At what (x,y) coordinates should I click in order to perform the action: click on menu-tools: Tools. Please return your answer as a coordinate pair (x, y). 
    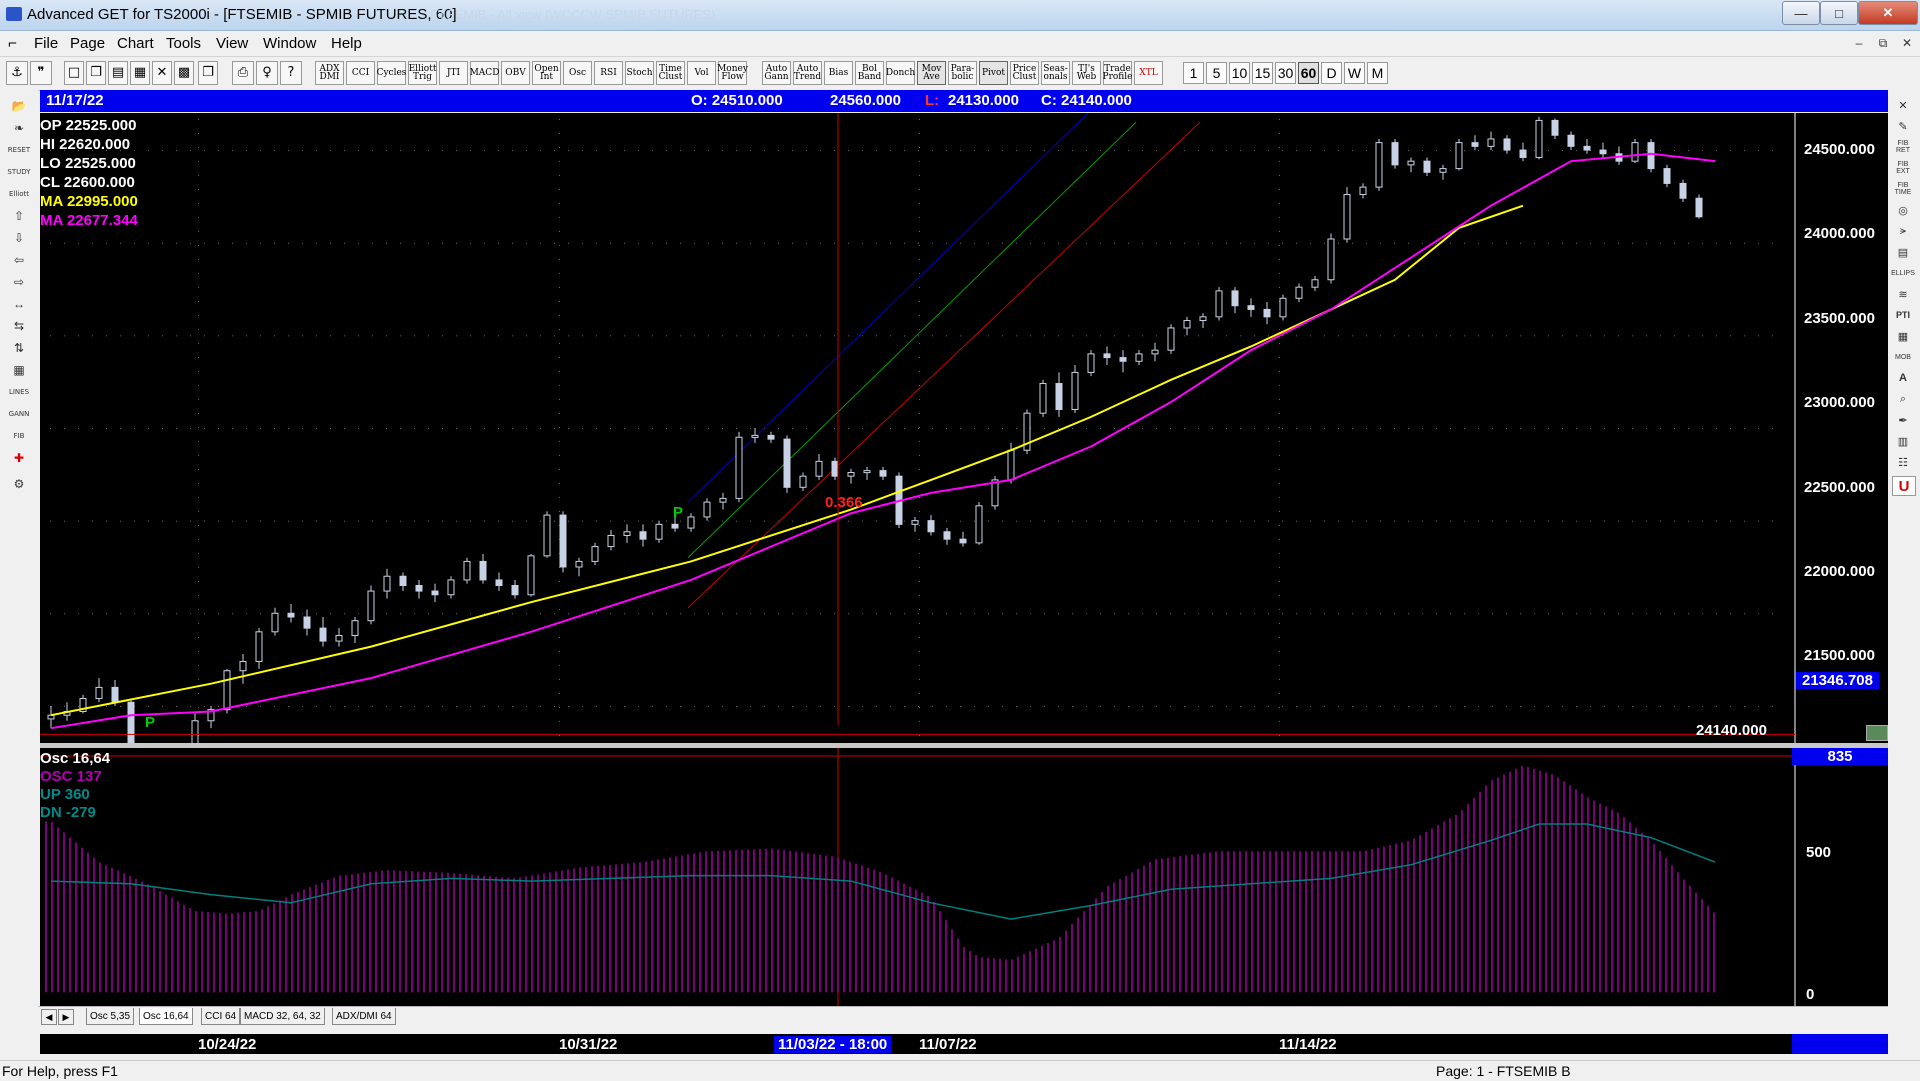
    Looking at the image, I should click on (183, 43).